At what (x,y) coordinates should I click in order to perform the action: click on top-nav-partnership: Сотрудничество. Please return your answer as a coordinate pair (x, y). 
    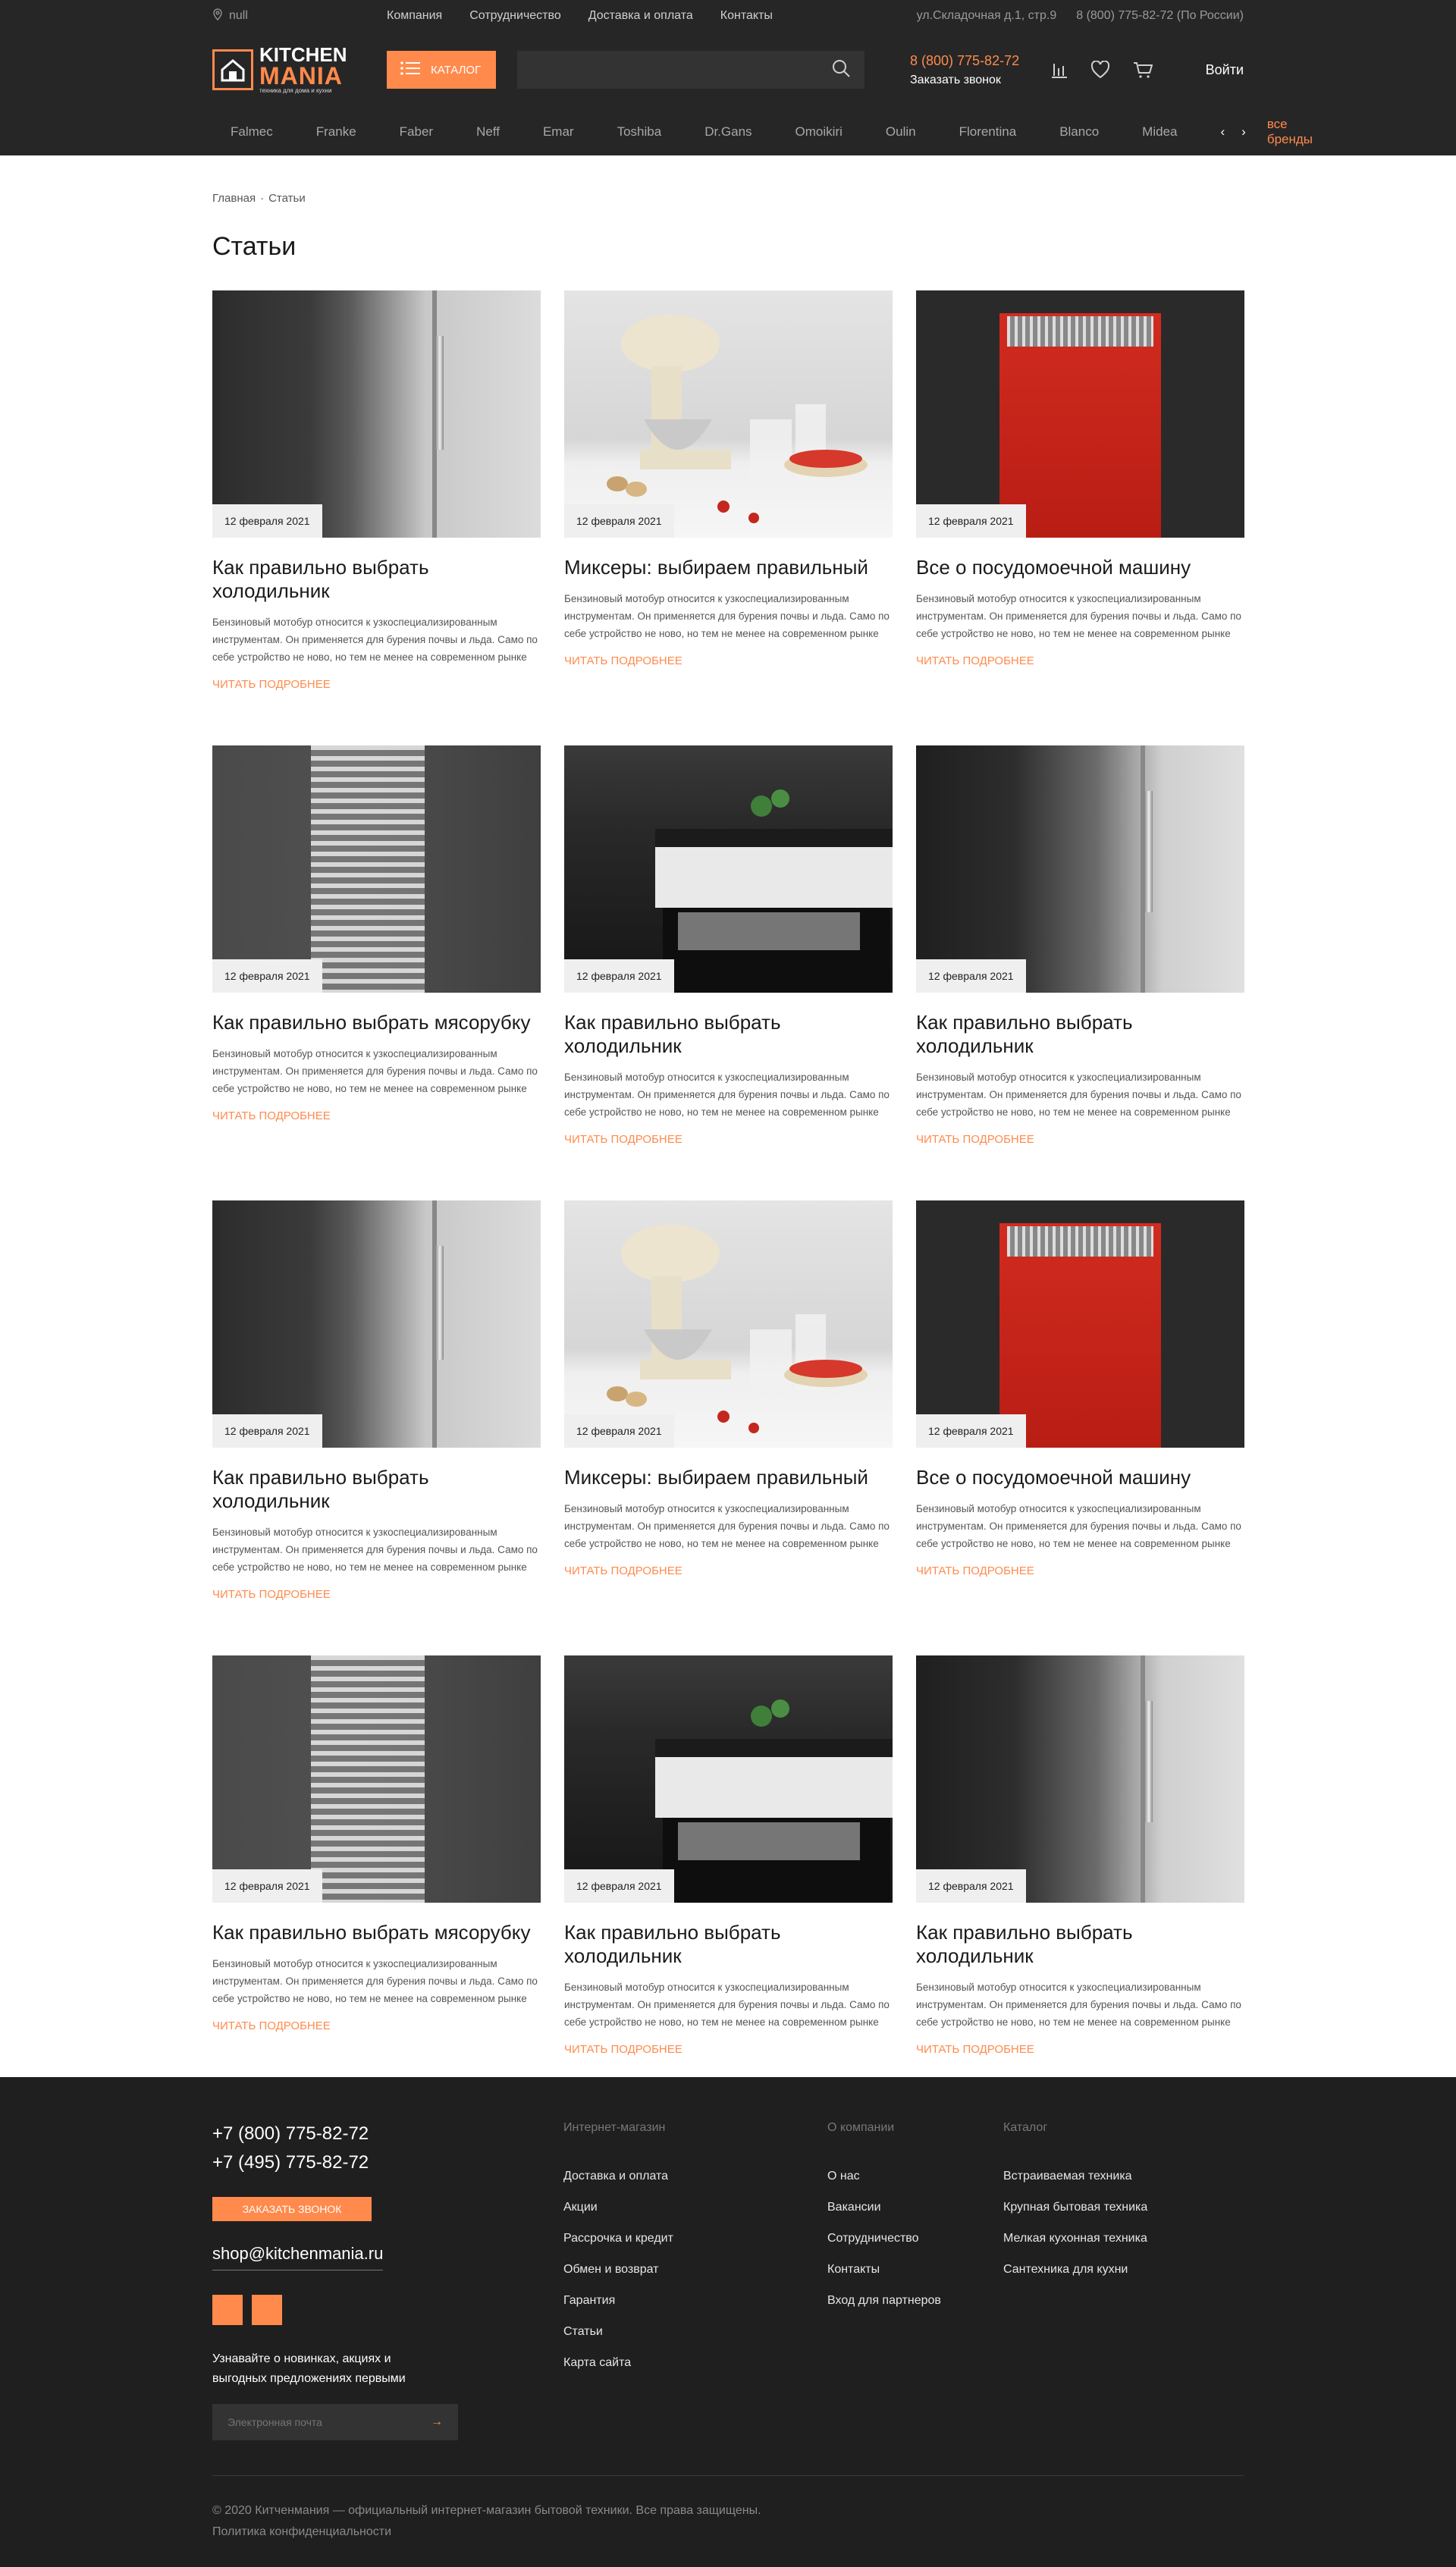
    Looking at the image, I should click on (515, 16).